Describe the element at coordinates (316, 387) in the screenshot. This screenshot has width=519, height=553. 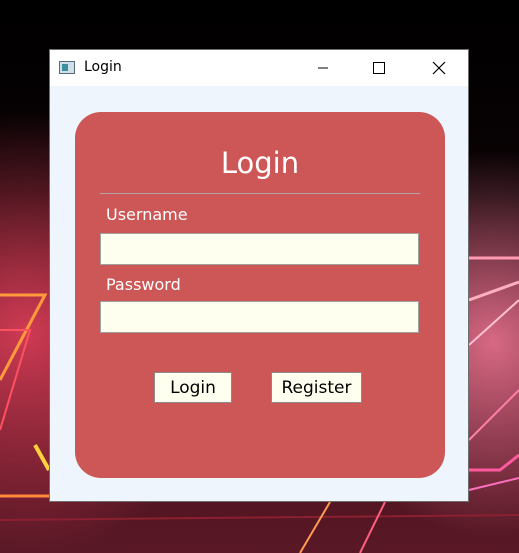
I see `register-button: Register` at that location.